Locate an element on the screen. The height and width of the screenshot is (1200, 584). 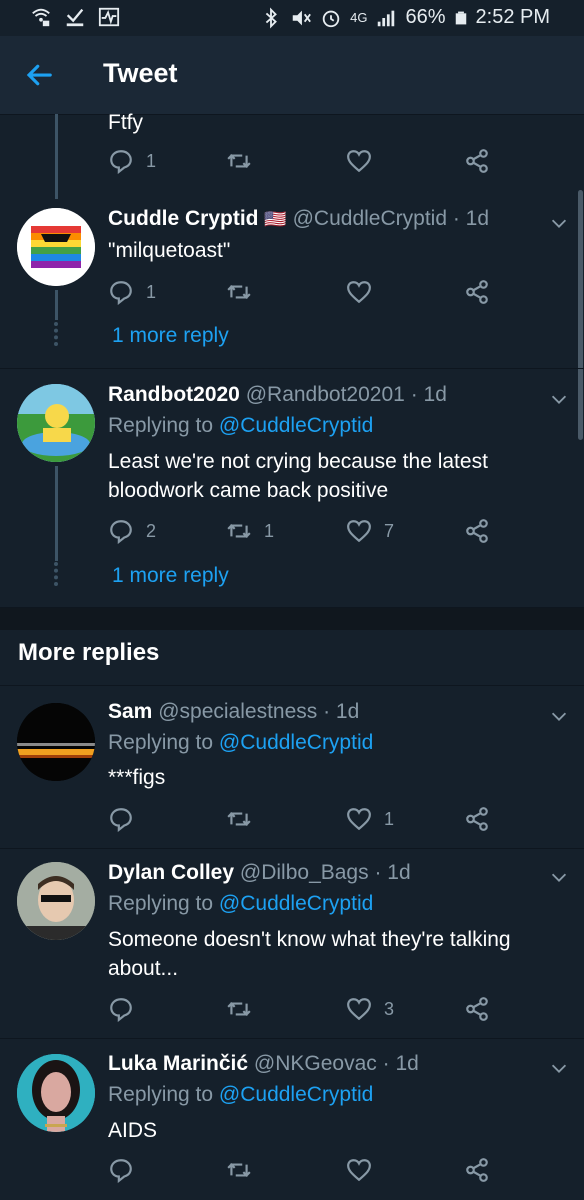
tweet-text: AIDS is located at coordinates (133, 1130).